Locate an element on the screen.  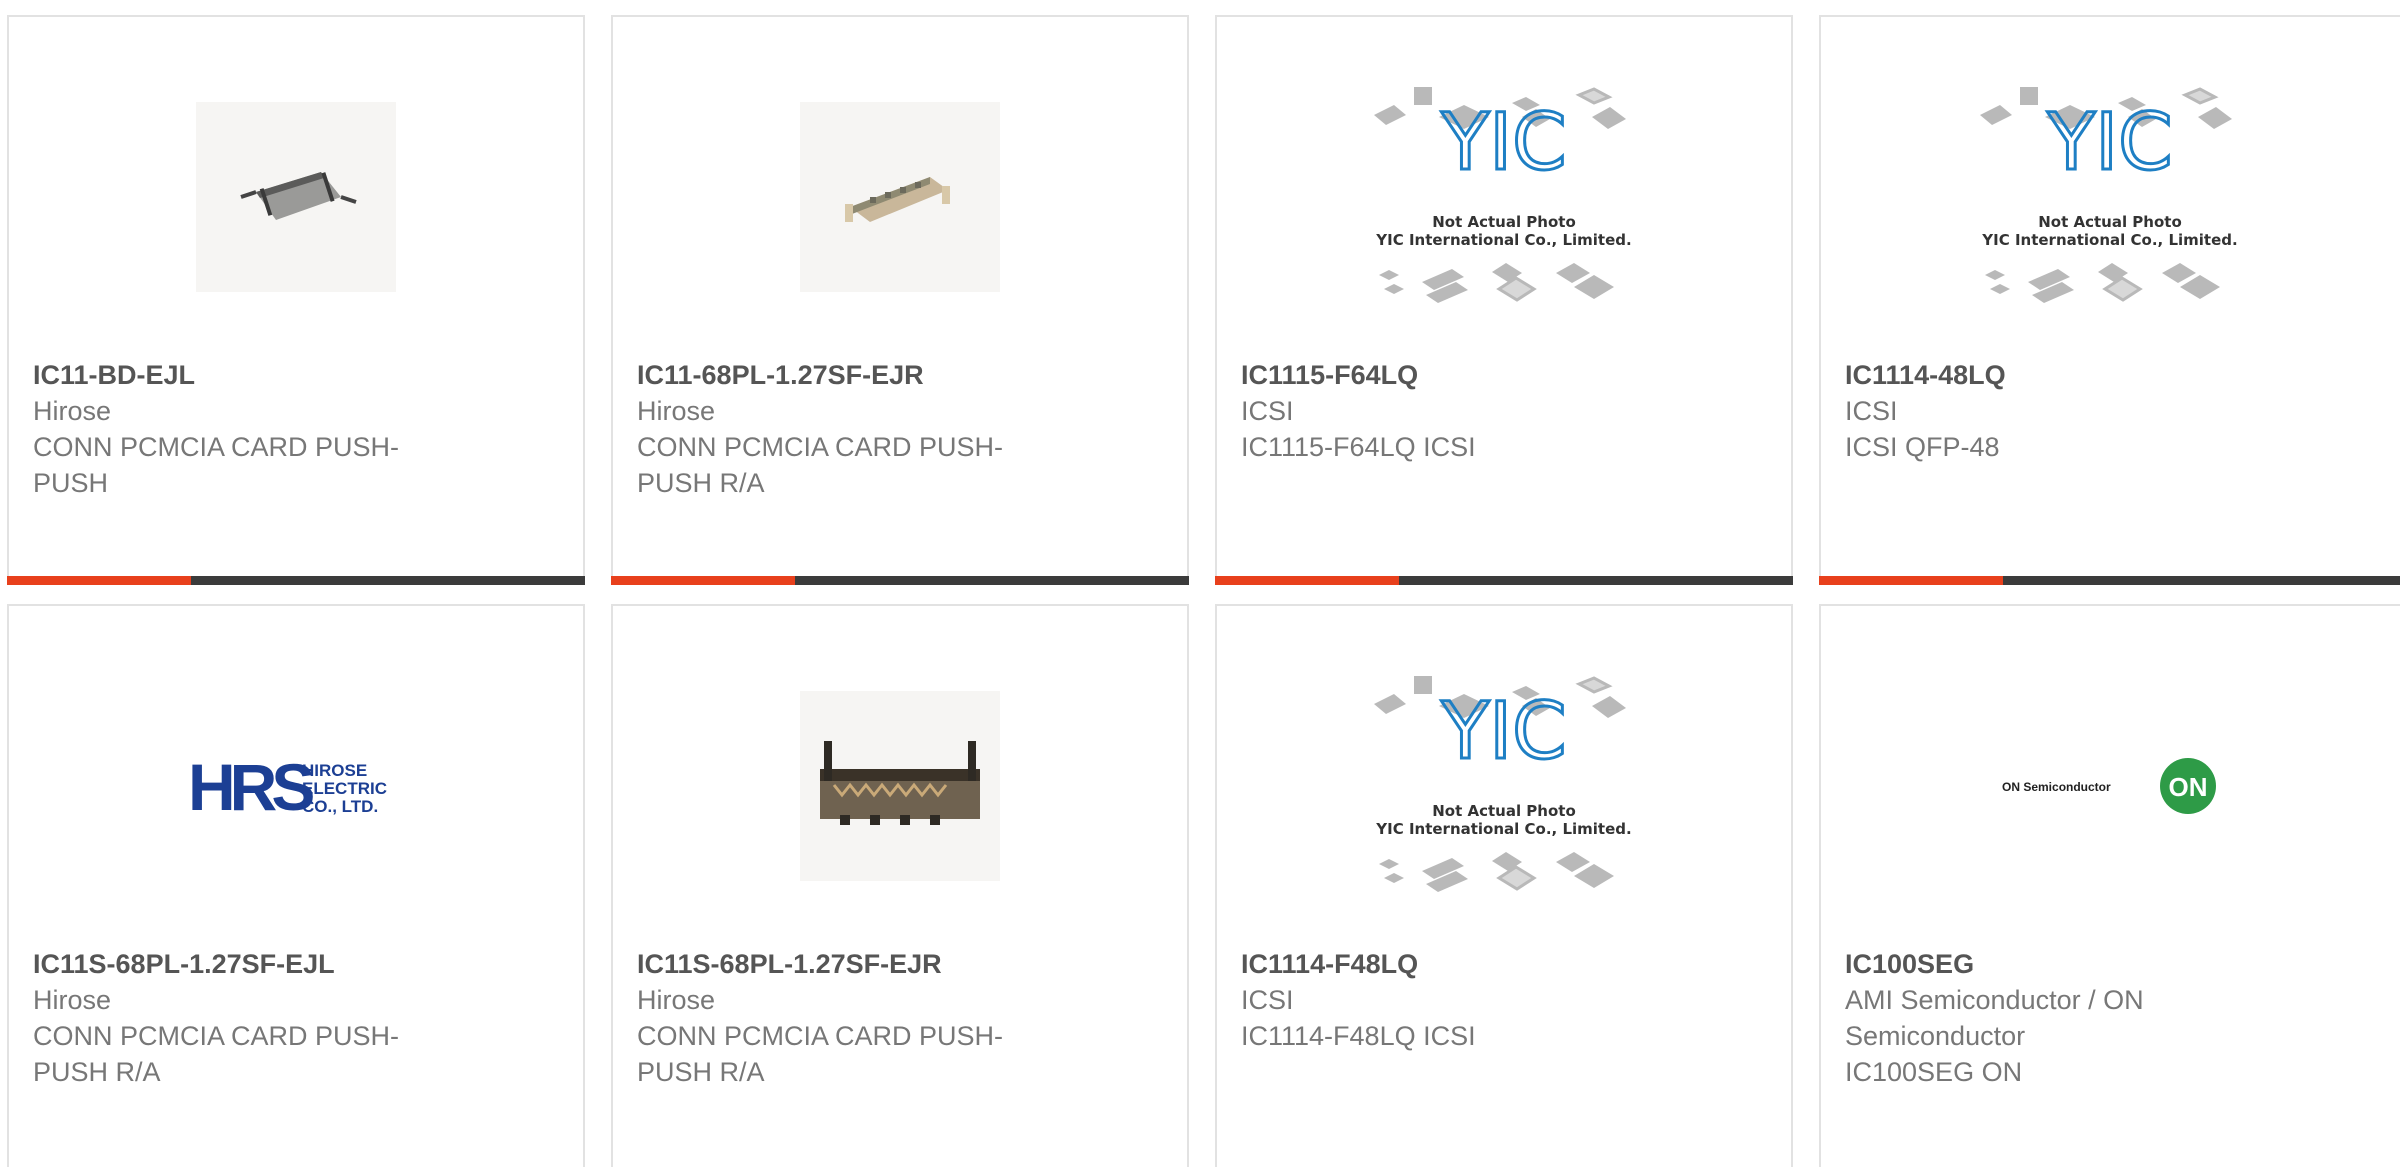
description: IC100SEG ON is located at coordinates (1934, 1072).